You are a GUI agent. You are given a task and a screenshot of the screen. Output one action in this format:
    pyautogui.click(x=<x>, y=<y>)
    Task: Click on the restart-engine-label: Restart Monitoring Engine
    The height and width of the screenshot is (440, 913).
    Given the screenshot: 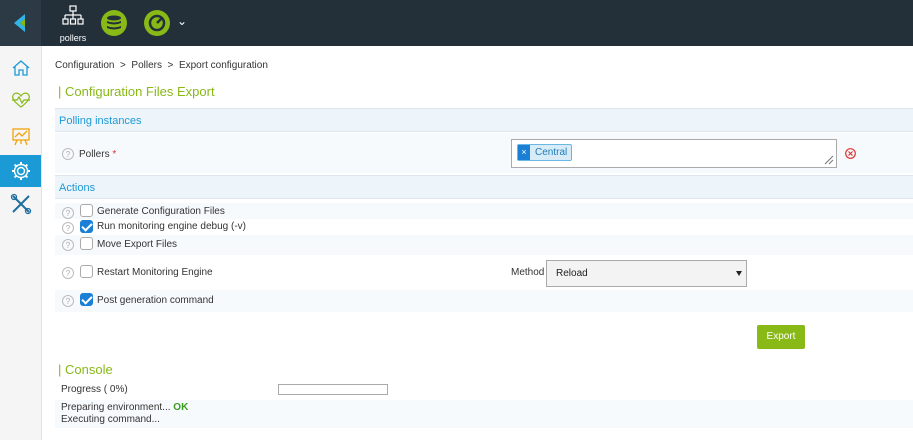 What is the action you would take?
    pyautogui.click(x=155, y=272)
    